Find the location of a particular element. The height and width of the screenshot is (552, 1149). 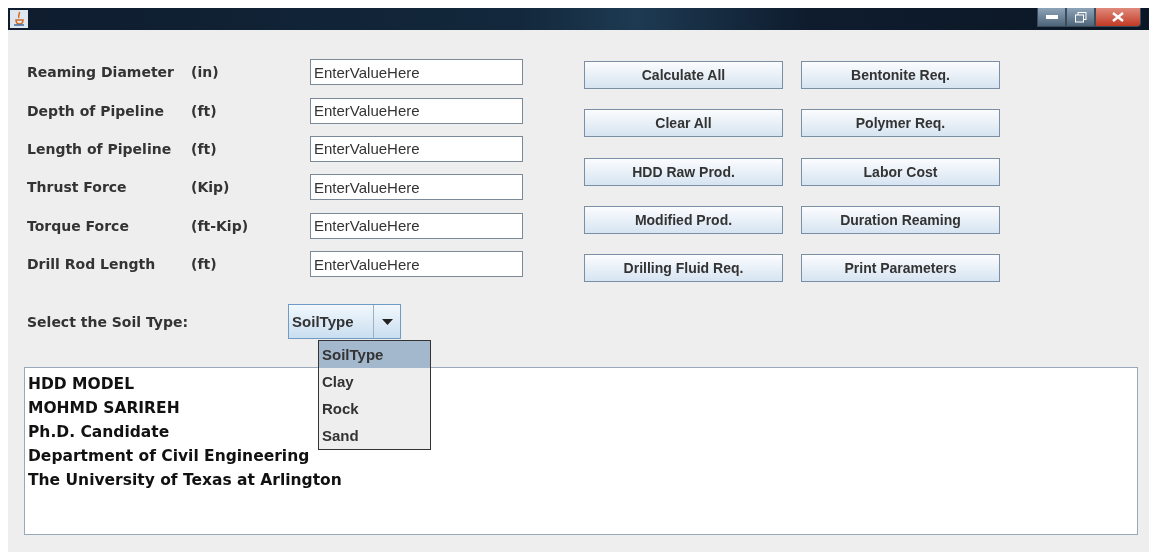

action-button: Polymer Req. is located at coordinates (900, 123).